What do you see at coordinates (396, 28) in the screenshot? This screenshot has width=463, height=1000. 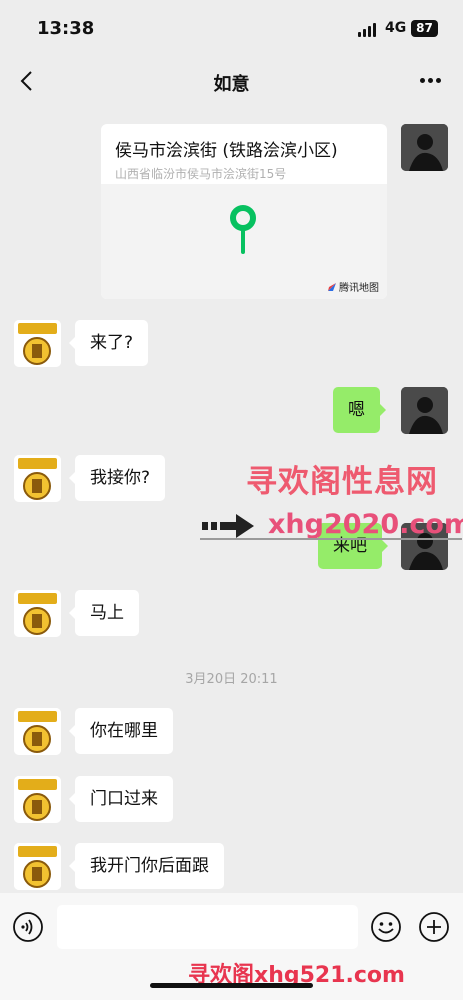 I see `network-type: 4G` at bounding box center [396, 28].